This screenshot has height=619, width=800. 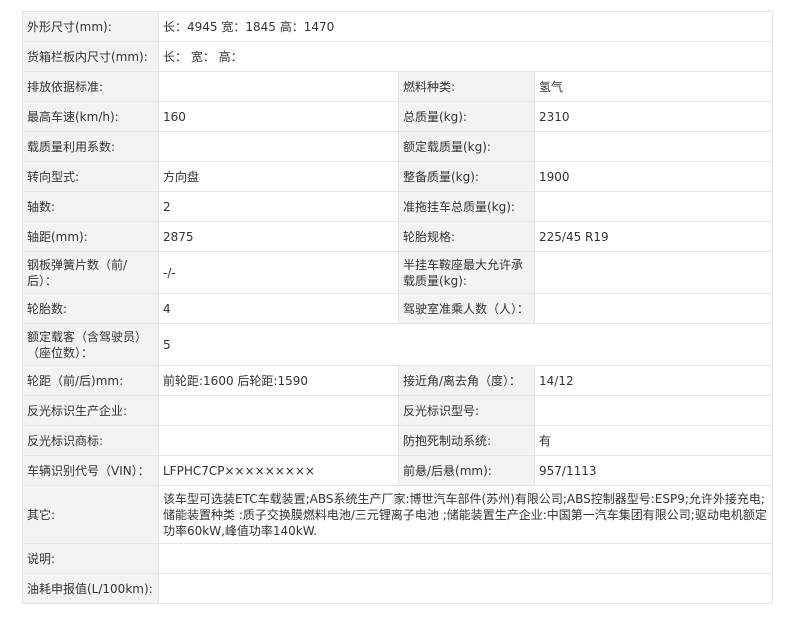 I want to click on label-leaf-spring-count: 钢板弹簧片数（前/后）：, so click(x=90, y=272).